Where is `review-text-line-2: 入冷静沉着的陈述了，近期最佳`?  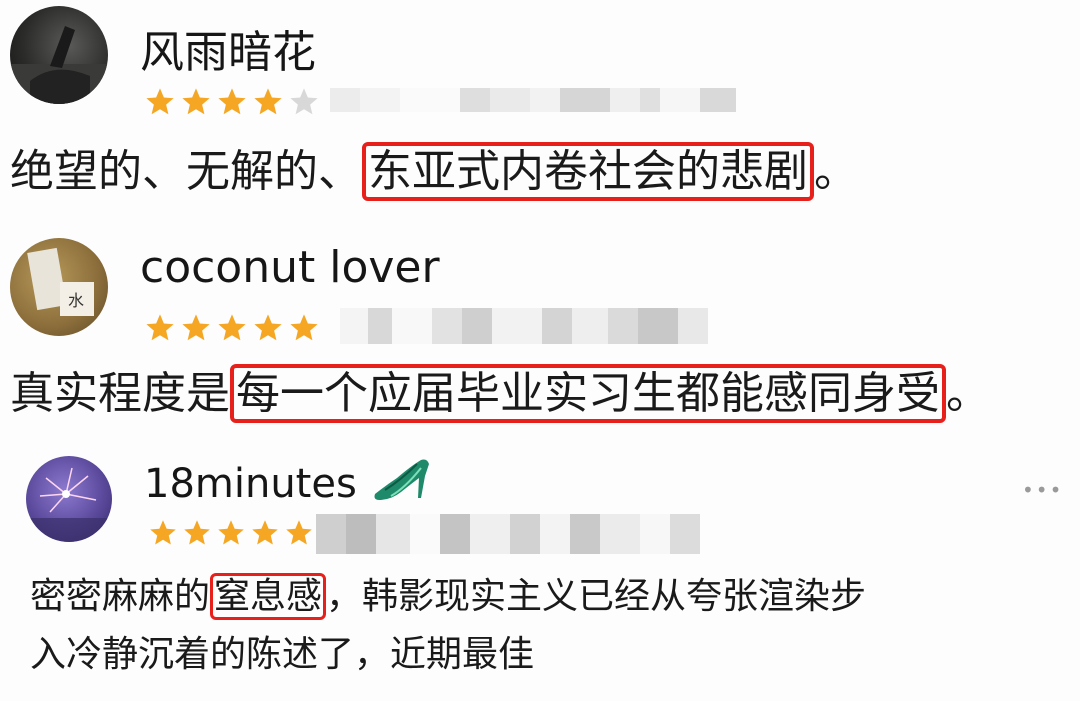
review-text-line-2: 入冷静沉着的陈述了，近期最佳 is located at coordinates (282, 654).